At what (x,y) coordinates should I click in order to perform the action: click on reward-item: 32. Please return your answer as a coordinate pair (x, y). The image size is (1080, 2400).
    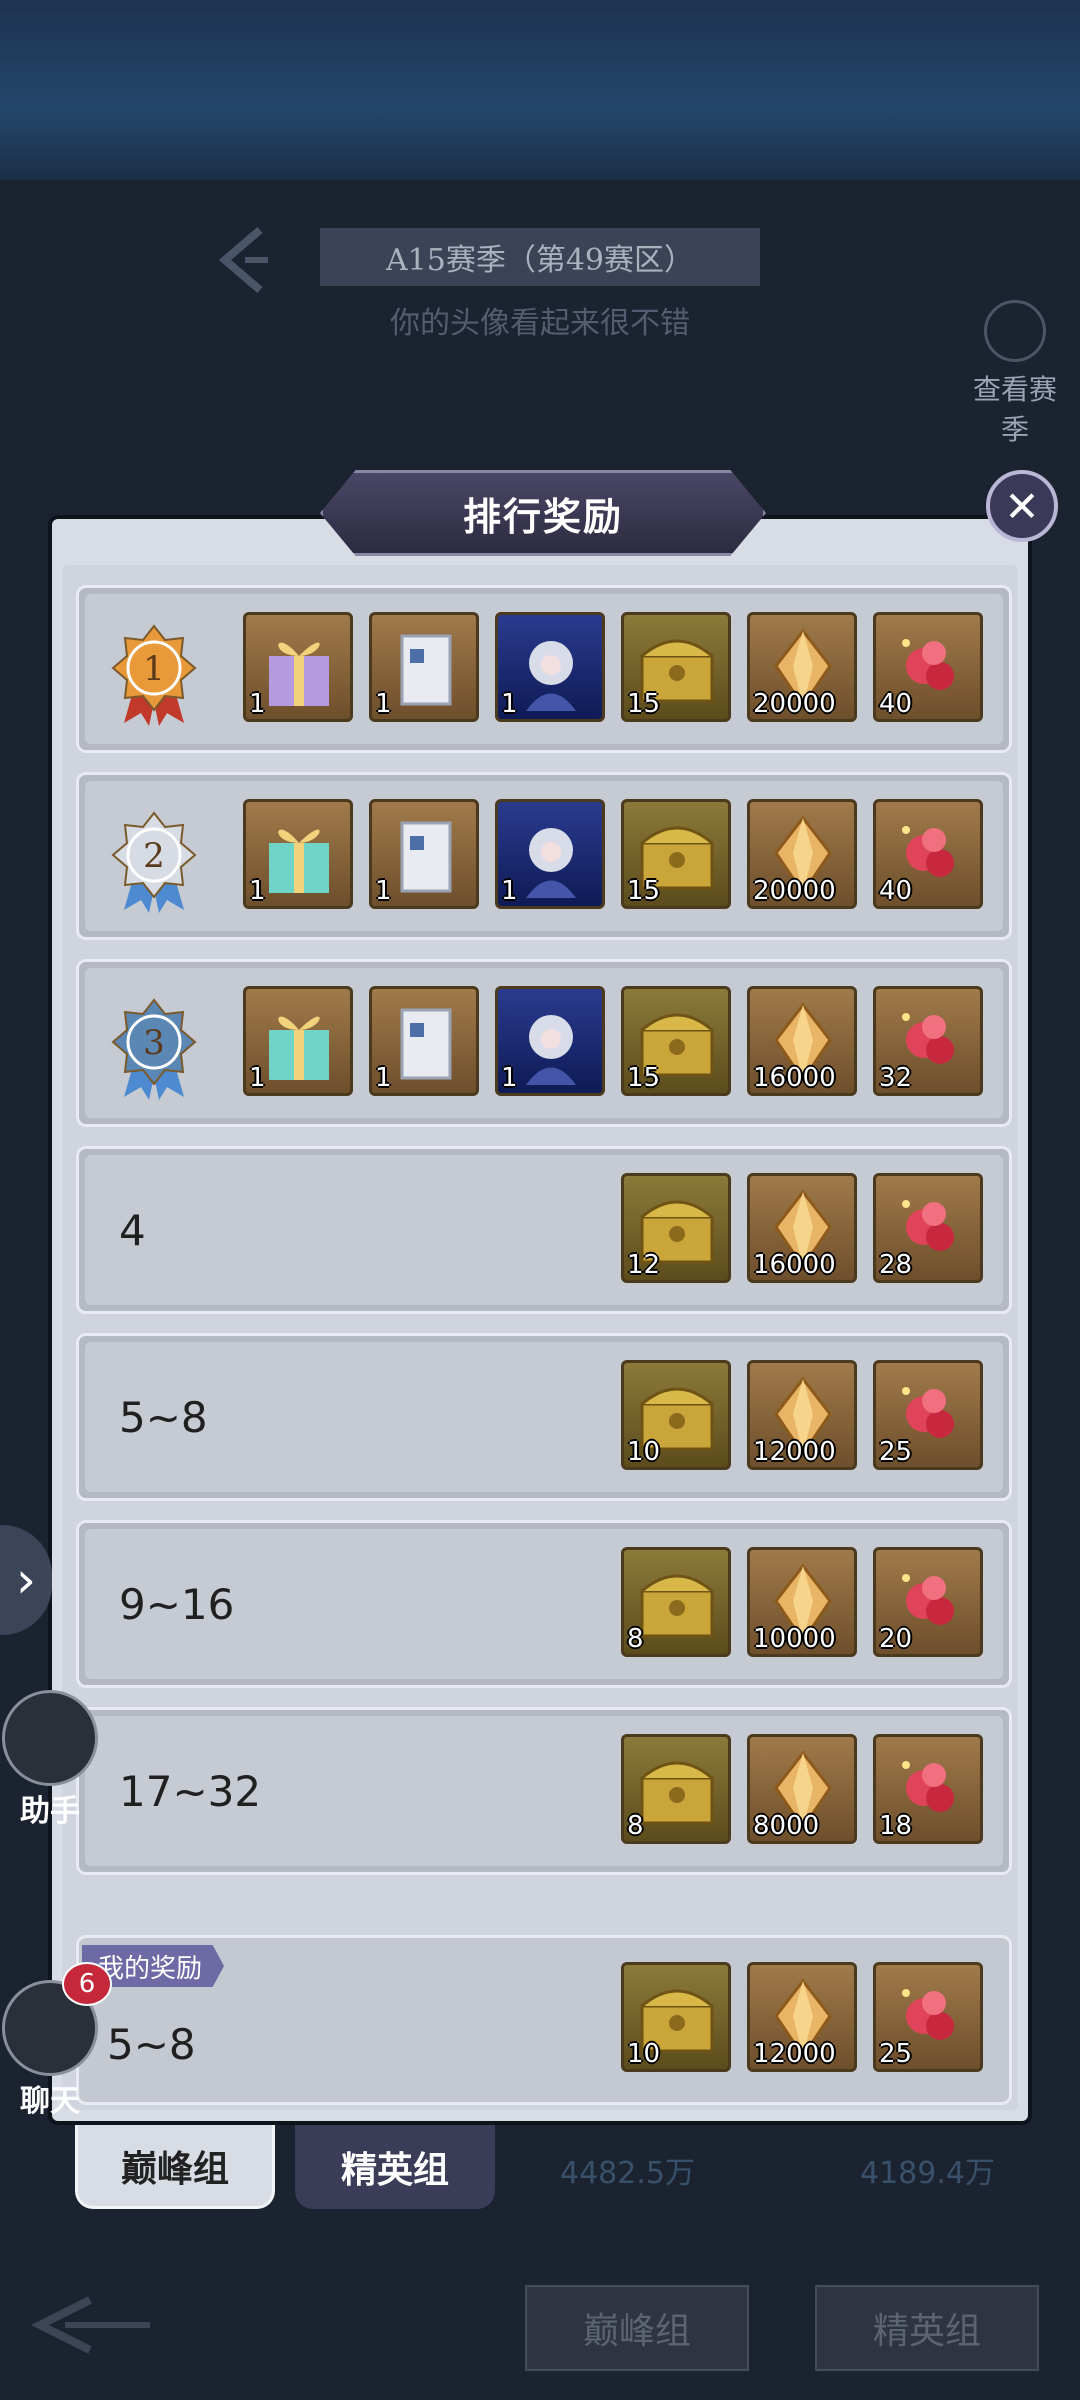
    Looking at the image, I should click on (928, 1041).